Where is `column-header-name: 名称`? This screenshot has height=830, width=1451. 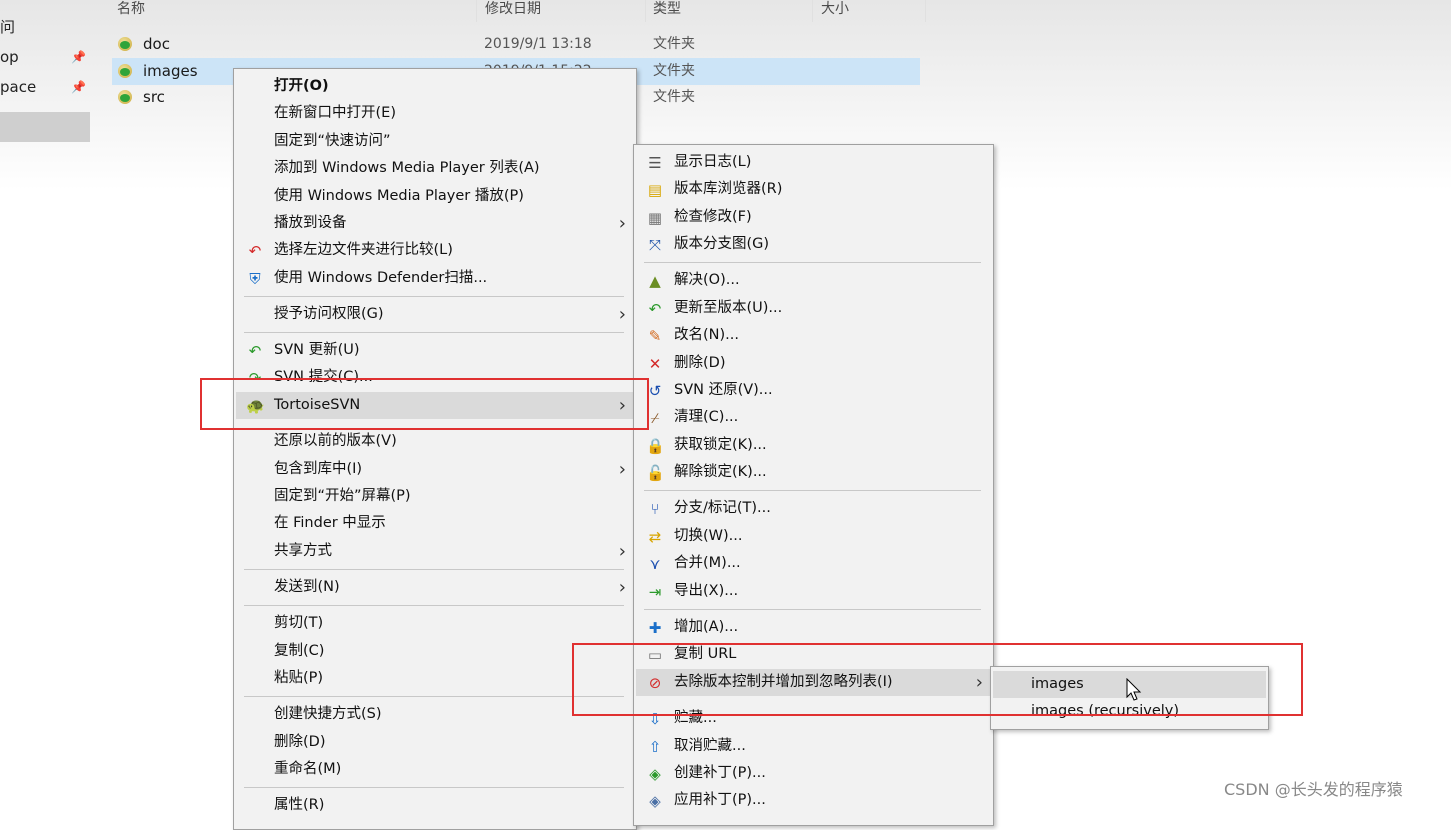 column-header-name: 名称 is located at coordinates (131, 11).